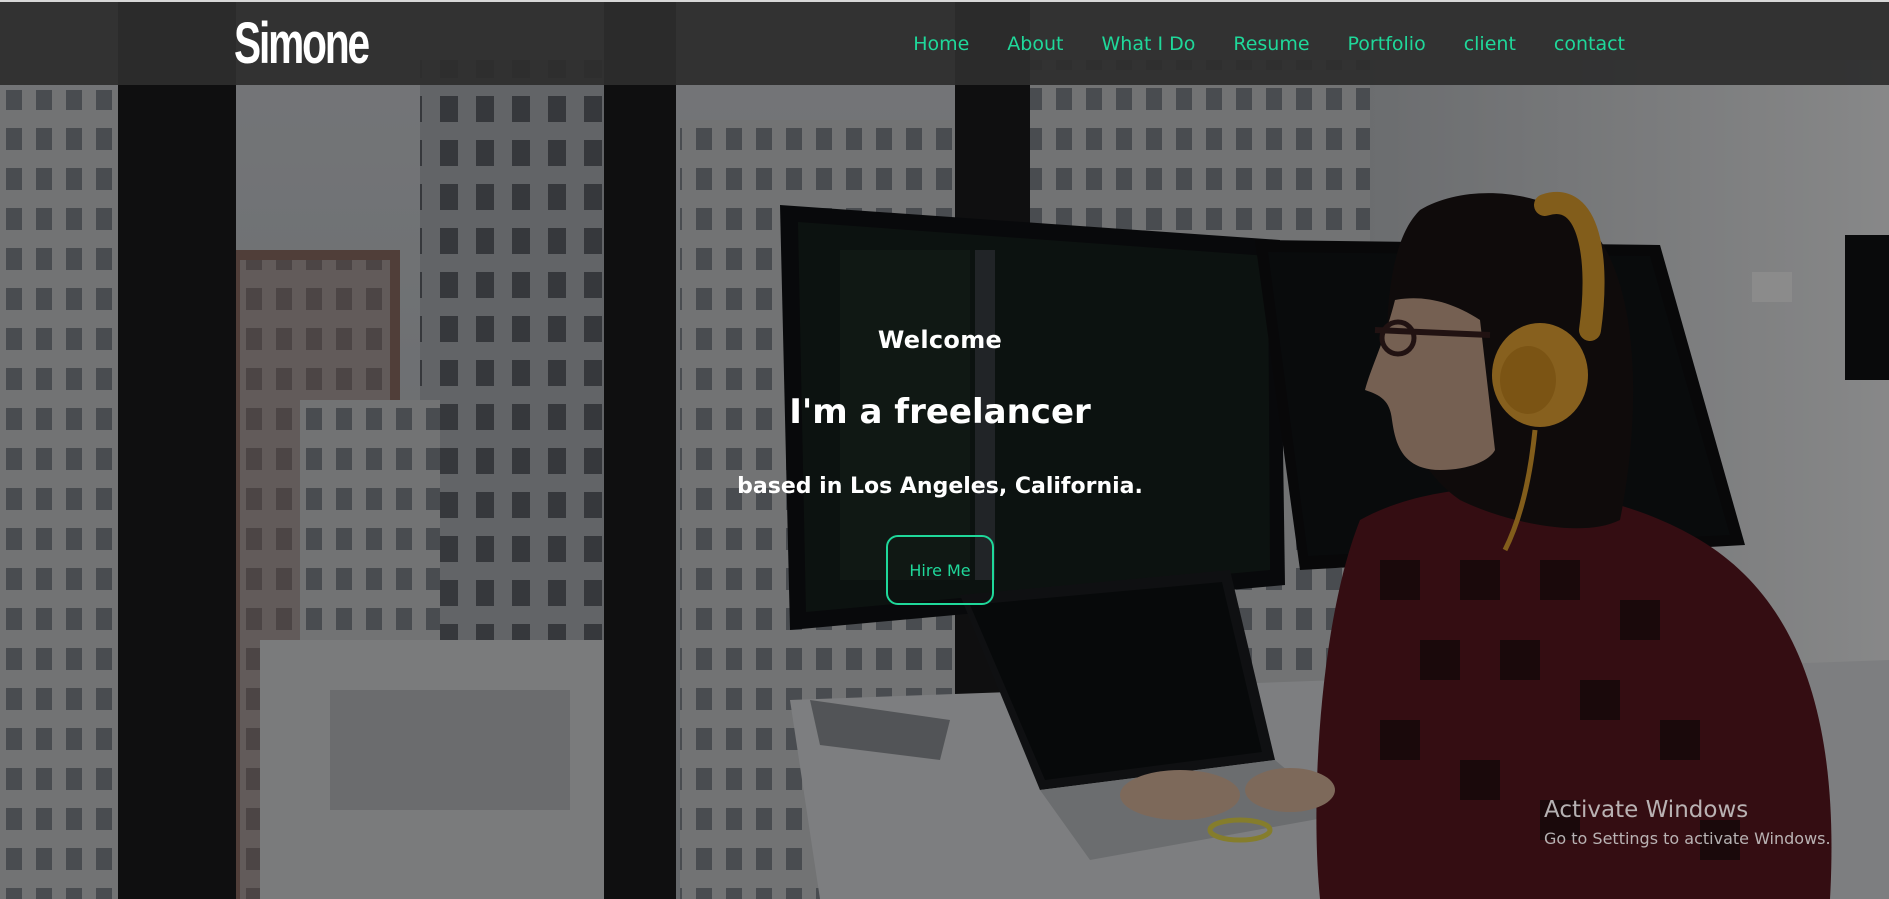  I want to click on watermark-title: Activate Windows, so click(1646, 810).